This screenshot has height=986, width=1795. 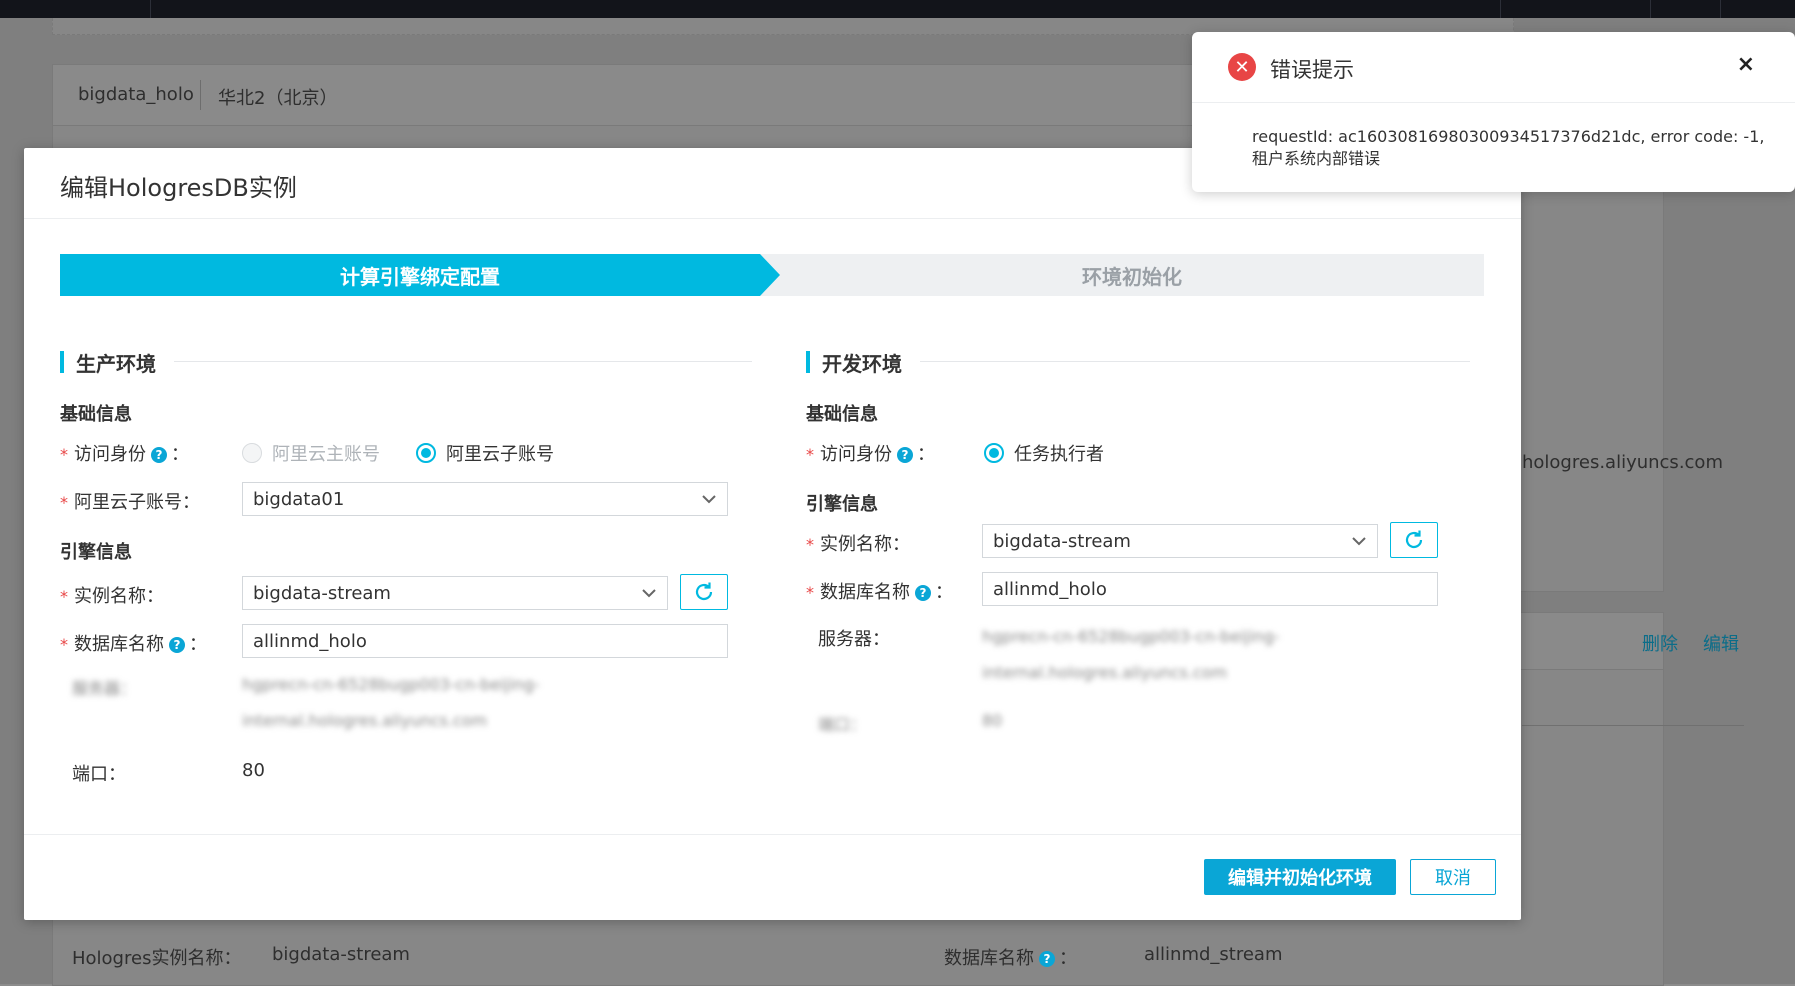 What do you see at coordinates (772, 218) in the screenshot?
I see `modal-header-divider` at bounding box center [772, 218].